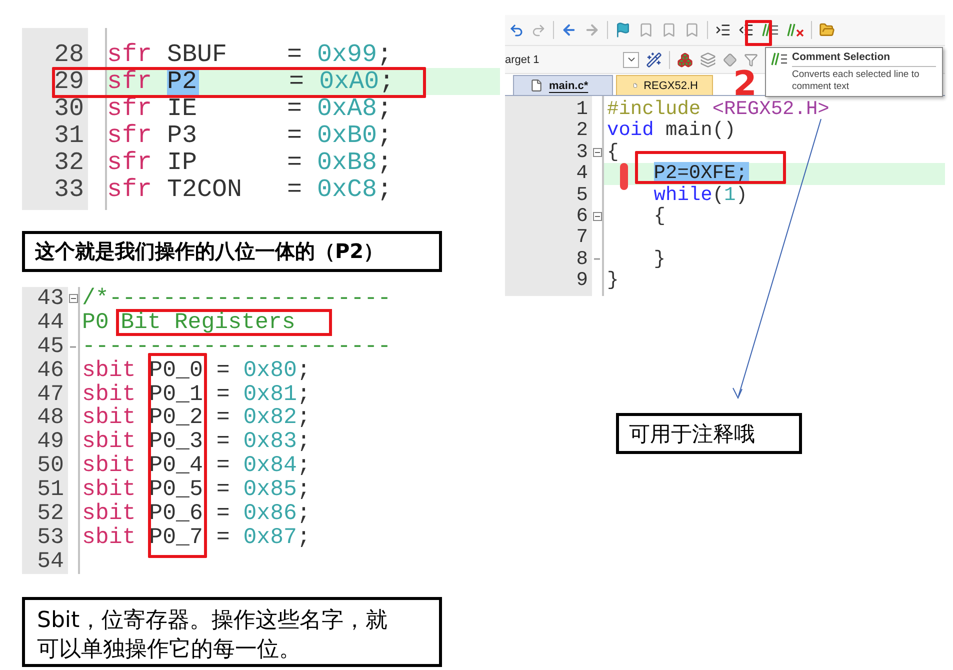 The height and width of the screenshot is (670, 953). What do you see at coordinates (664, 85) in the screenshot?
I see `file-tab: REGX52.H` at bounding box center [664, 85].